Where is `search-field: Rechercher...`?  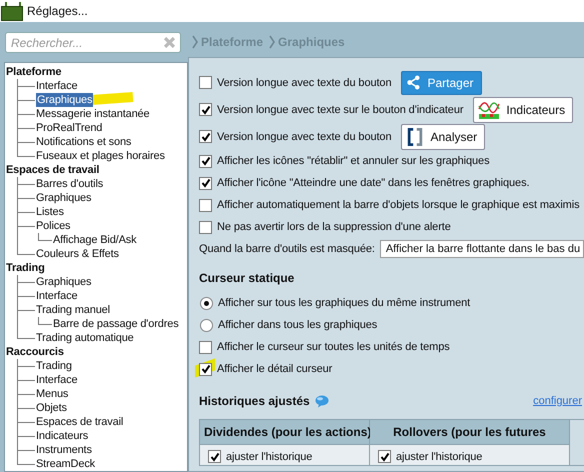
search-field: Rechercher... is located at coordinates (93, 42).